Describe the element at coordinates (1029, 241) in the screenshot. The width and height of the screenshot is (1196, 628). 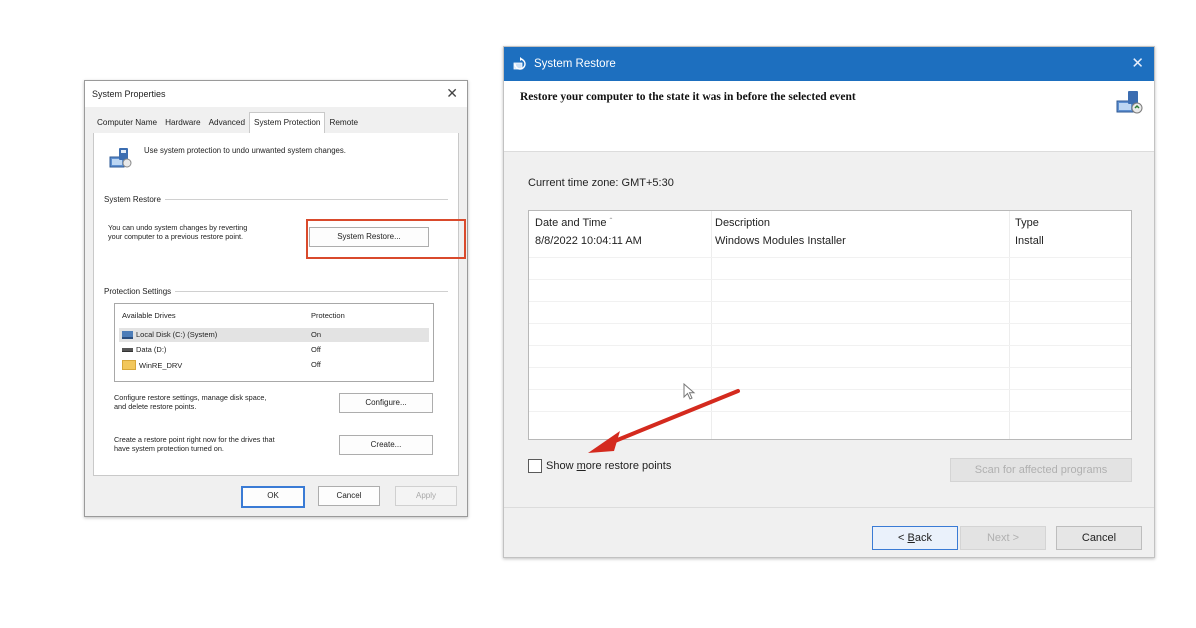
I see `restore-point-type: Install` at that location.